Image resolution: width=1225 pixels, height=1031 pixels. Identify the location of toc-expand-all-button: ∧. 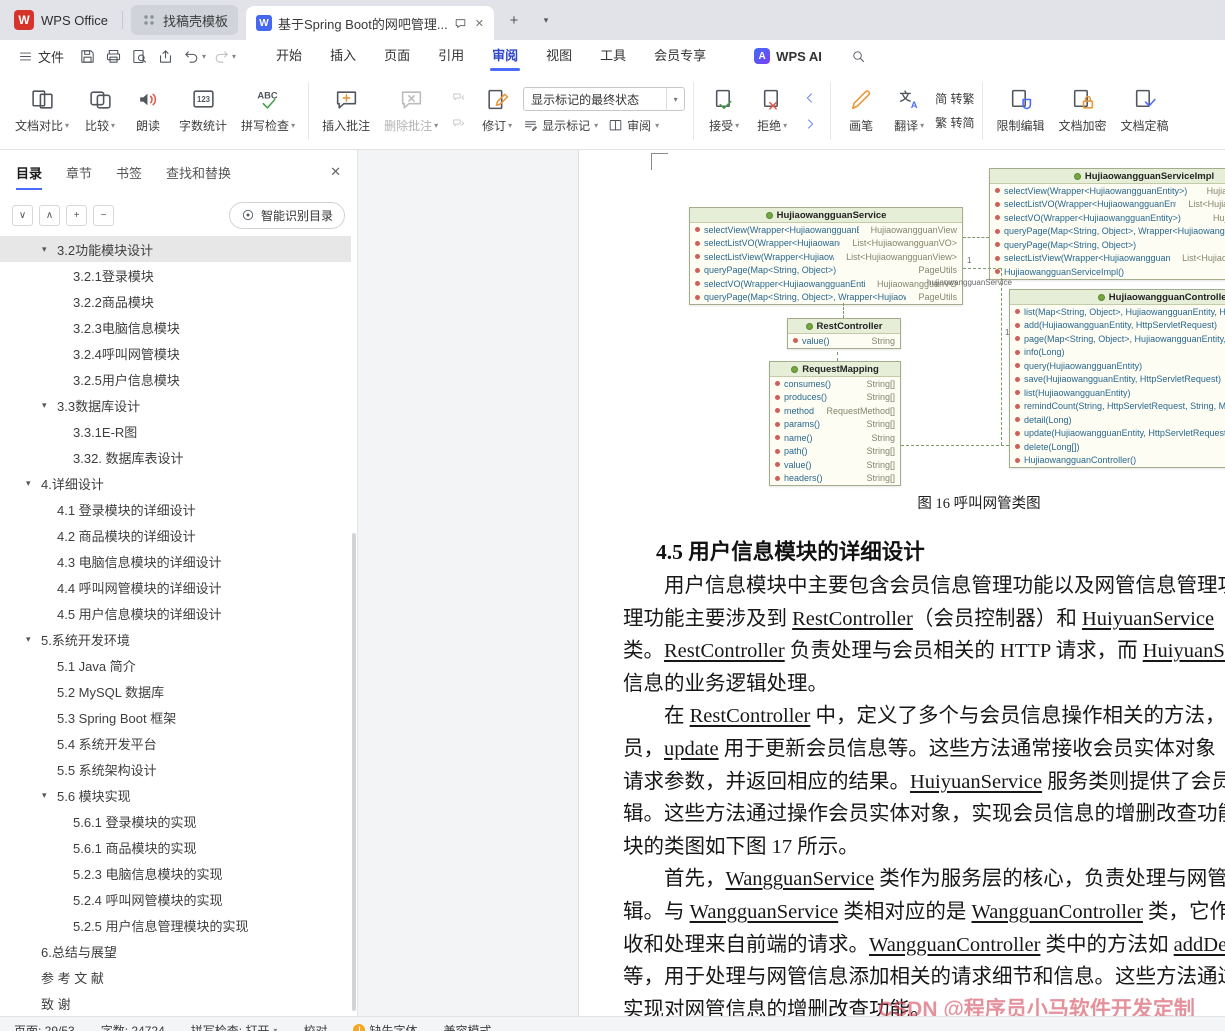
(49, 215).